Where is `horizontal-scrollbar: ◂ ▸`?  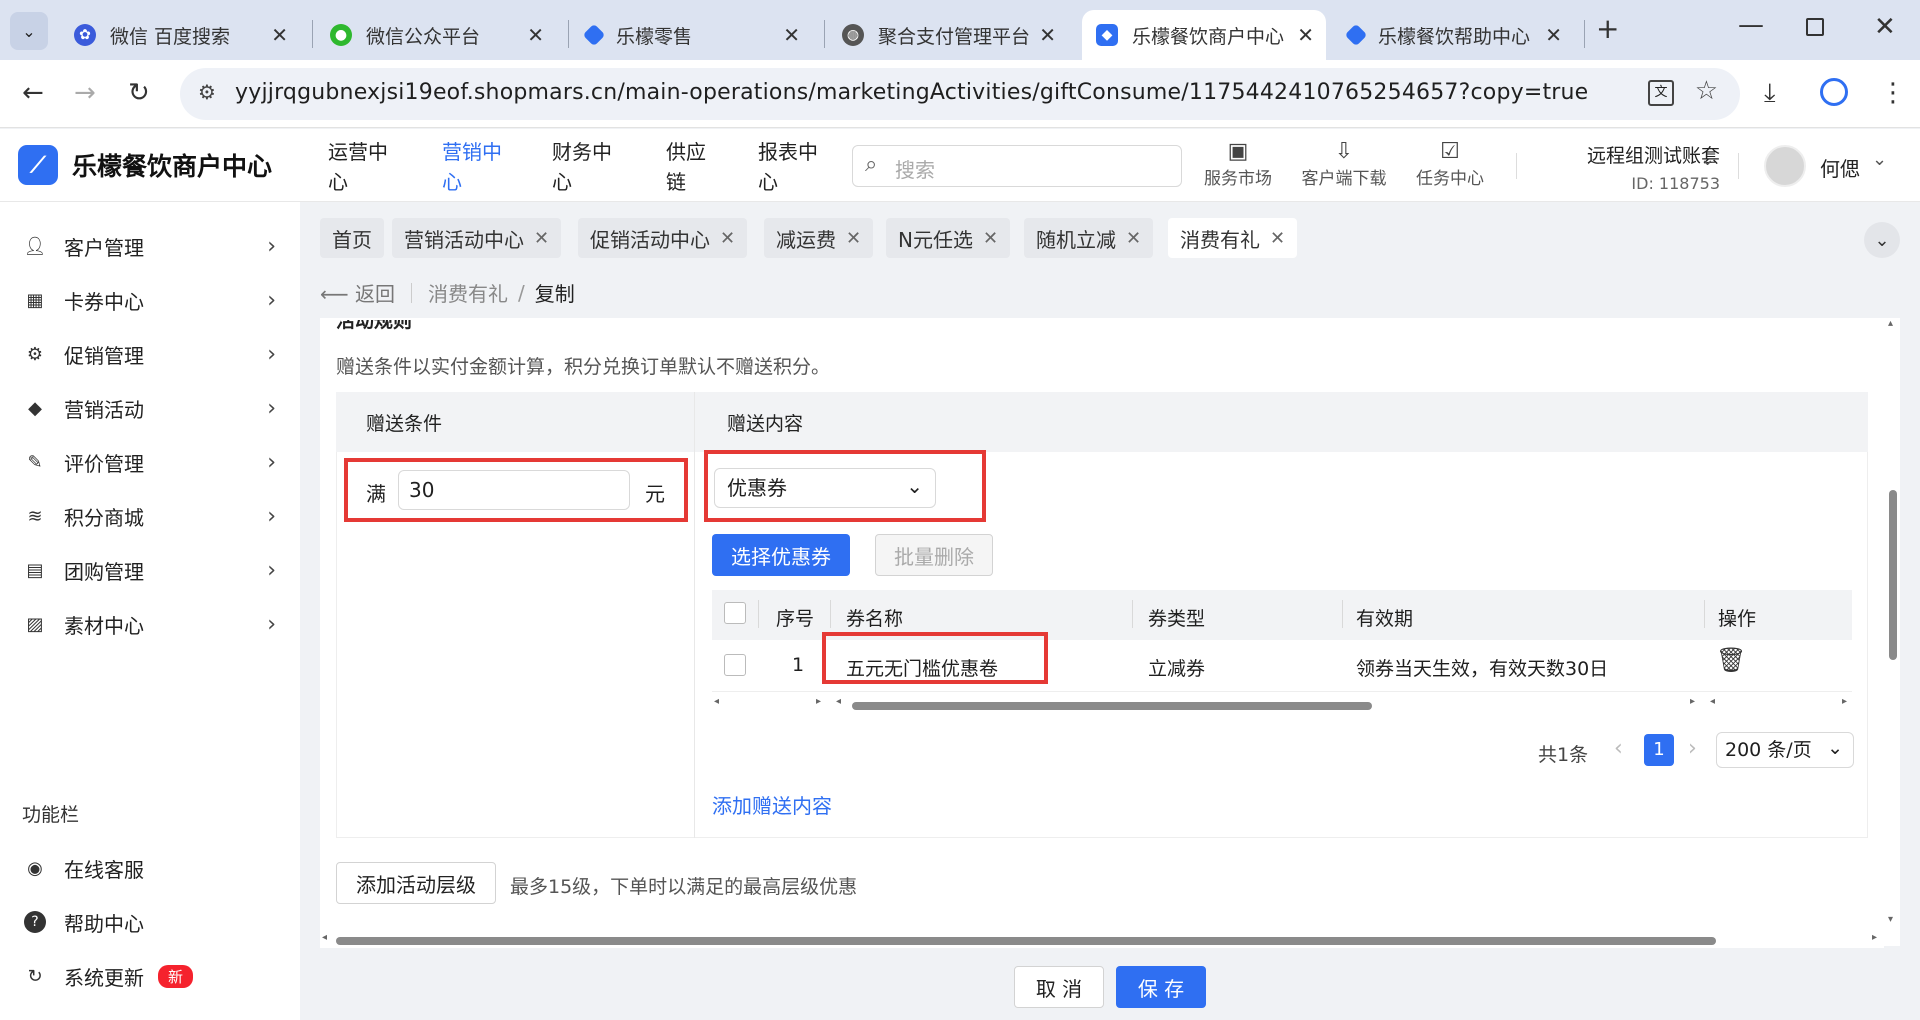
horizontal-scrollbar: ◂ ▸ is located at coordinates (1102, 940).